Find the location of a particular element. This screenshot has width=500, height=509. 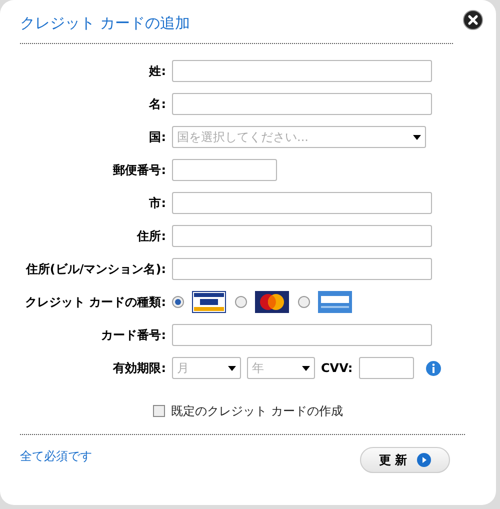

field-label: 有効期限: is located at coordinates (139, 368).